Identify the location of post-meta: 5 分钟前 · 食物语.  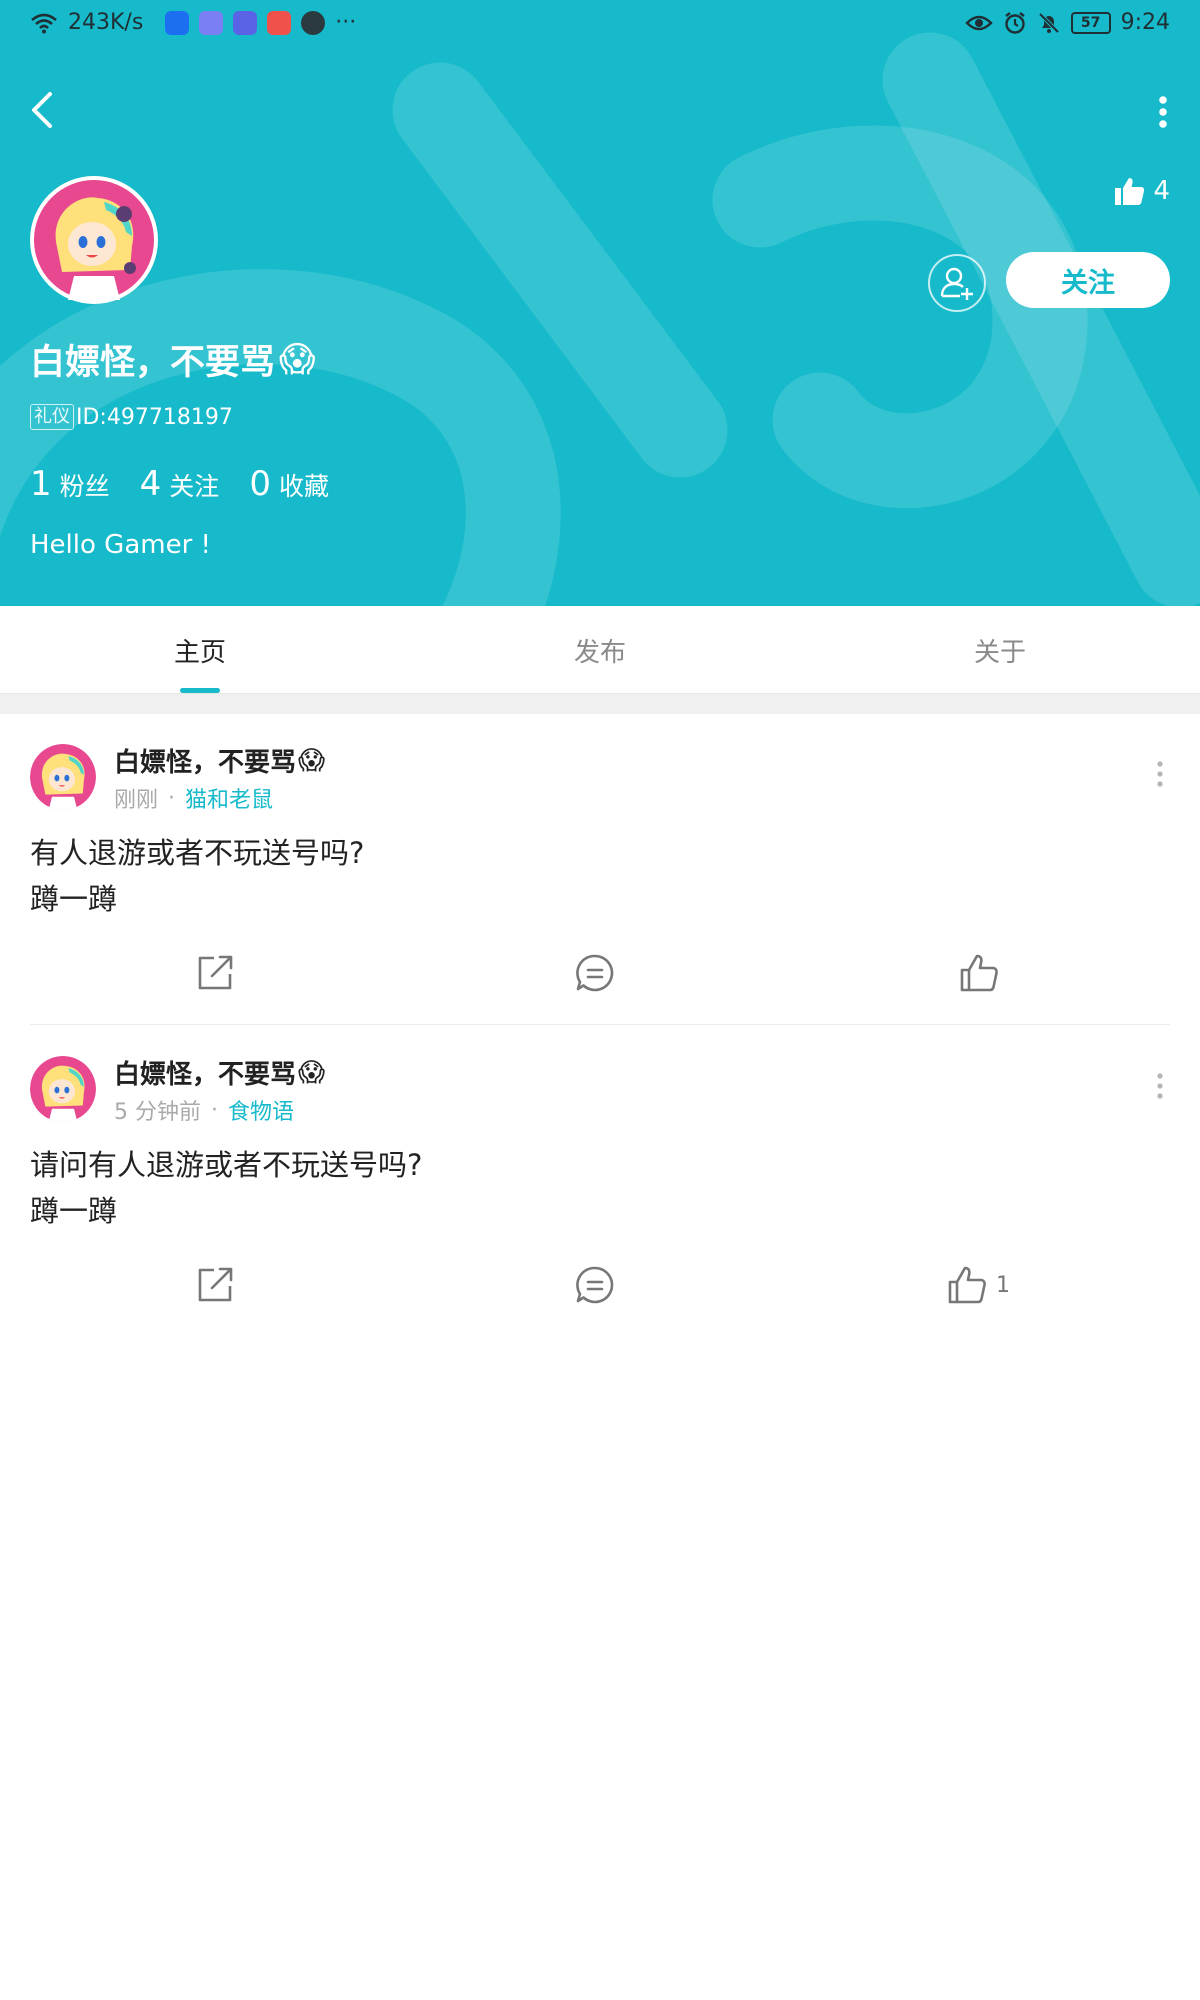
(204, 1110).